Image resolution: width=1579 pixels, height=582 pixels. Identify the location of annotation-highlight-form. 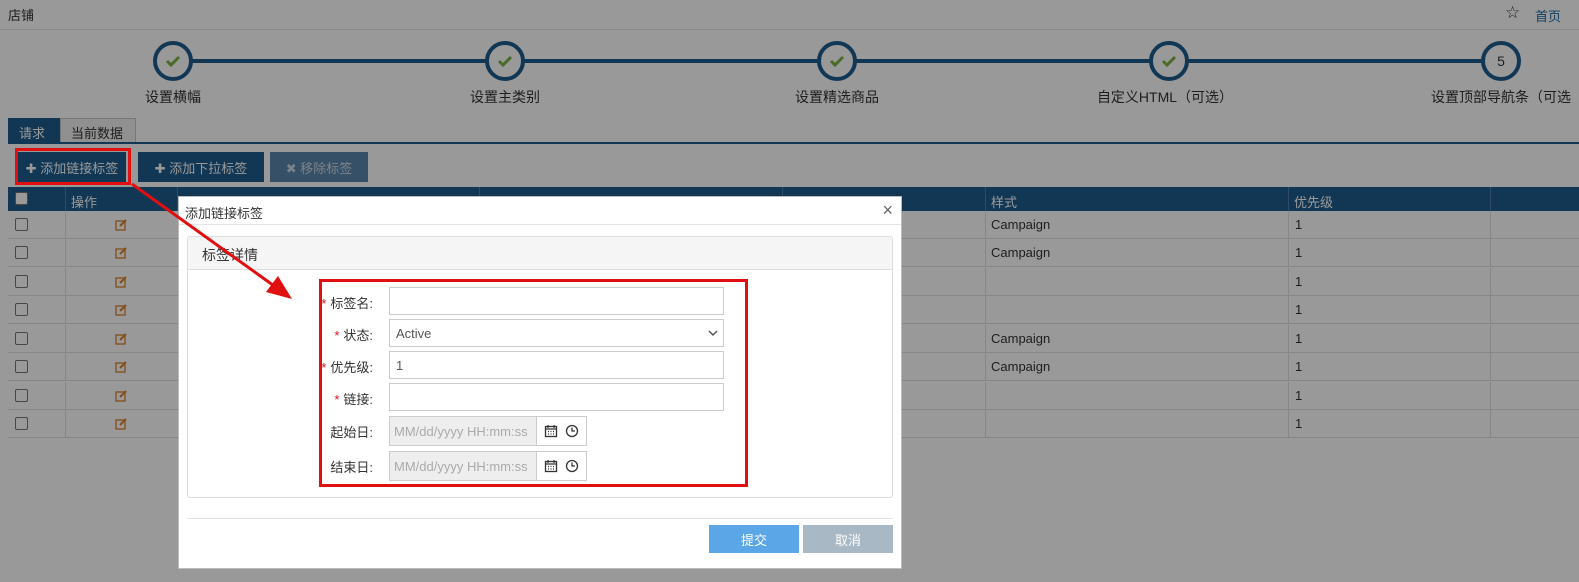
(533, 383).